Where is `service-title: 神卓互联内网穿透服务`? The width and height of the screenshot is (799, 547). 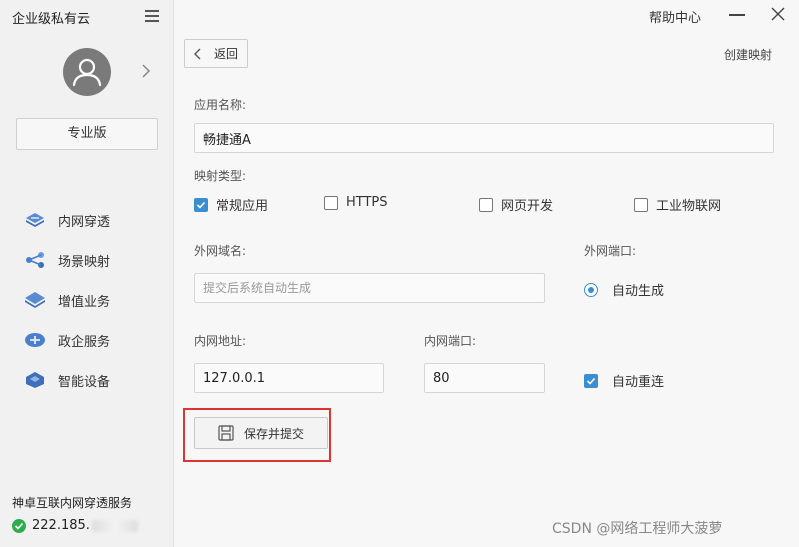 service-title: 神卓互联内网穿透服务 is located at coordinates (72, 503).